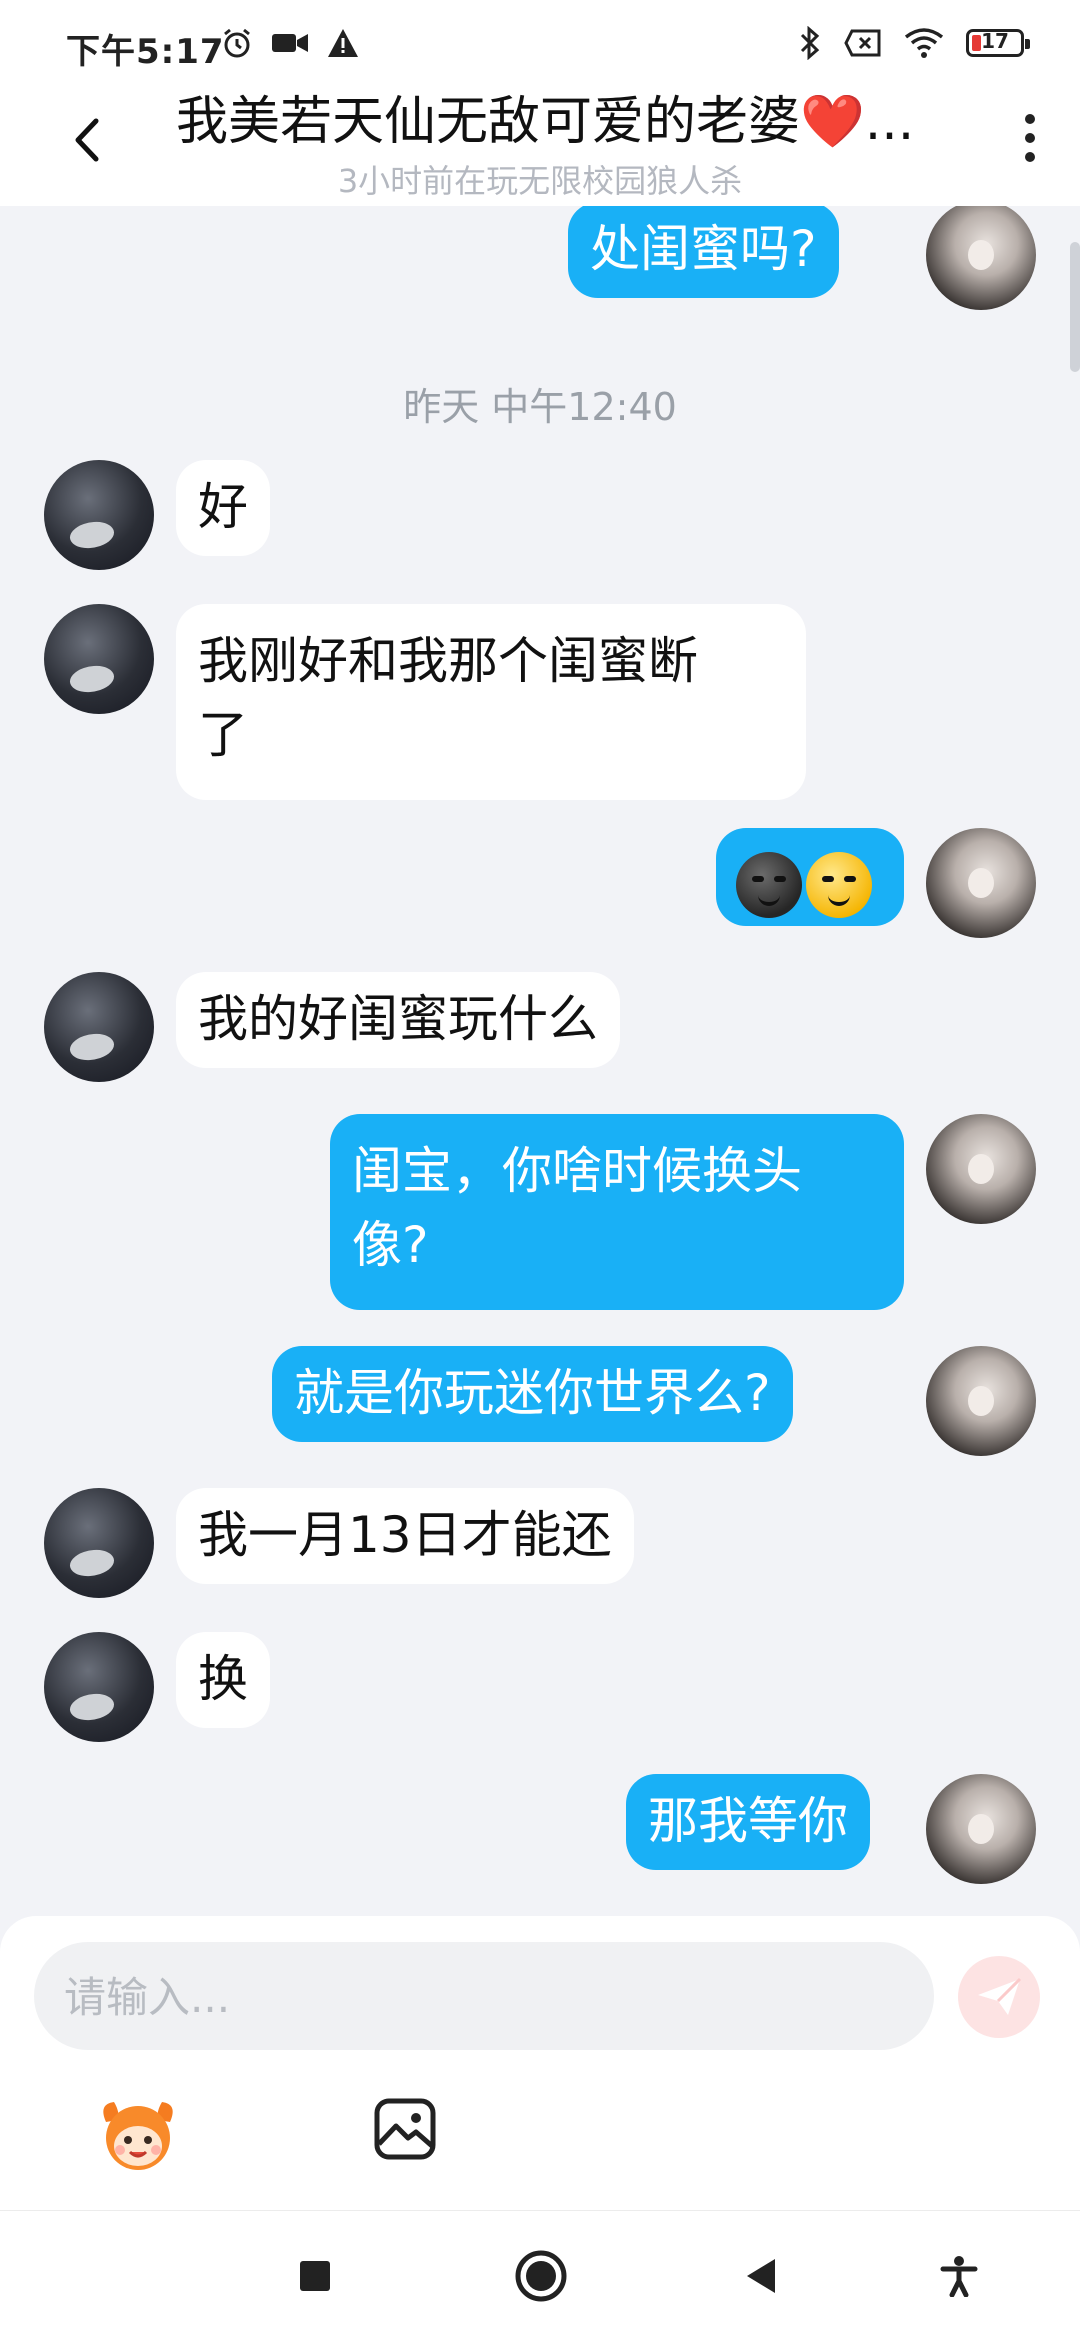  What do you see at coordinates (405, 1536) in the screenshot?
I see `incoming-message: 我一月13日才能还` at bounding box center [405, 1536].